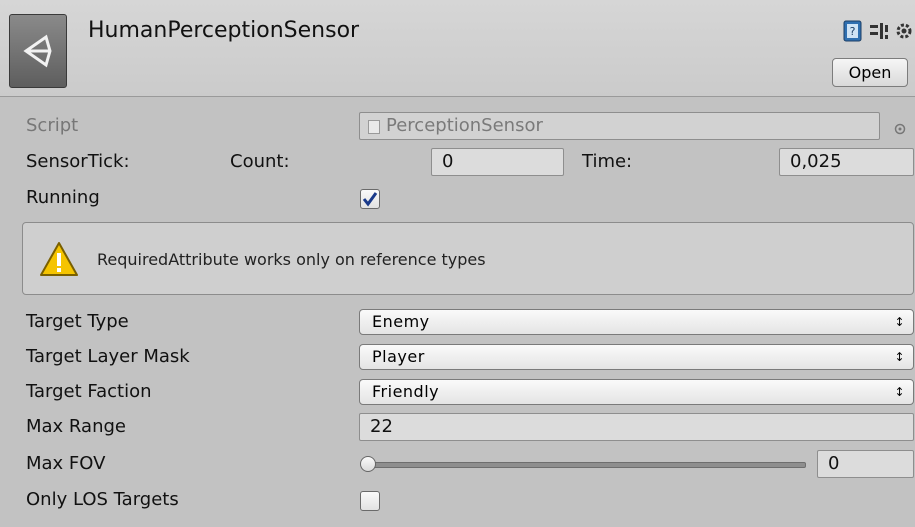  What do you see at coordinates (59, 261) in the screenshot?
I see `warning-icon` at bounding box center [59, 261].